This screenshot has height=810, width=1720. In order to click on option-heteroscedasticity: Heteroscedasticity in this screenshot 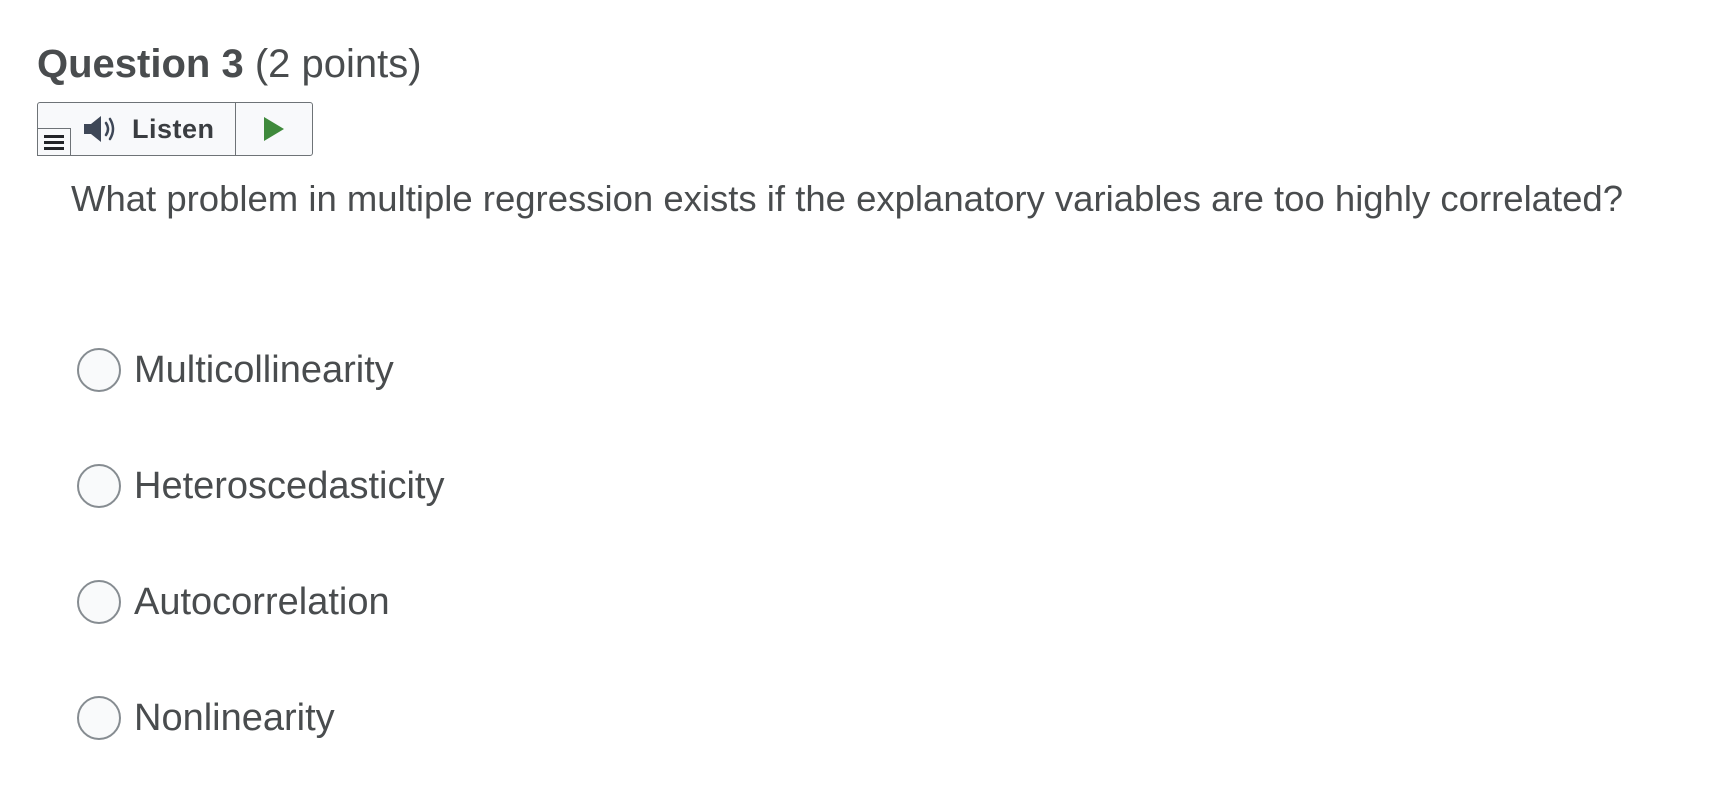, I will do `click(260, 486)`.